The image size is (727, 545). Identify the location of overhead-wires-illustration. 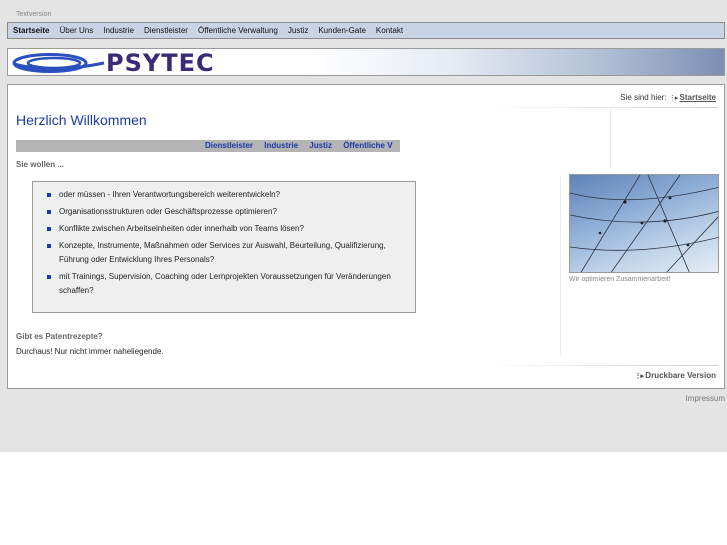
(644, 223).